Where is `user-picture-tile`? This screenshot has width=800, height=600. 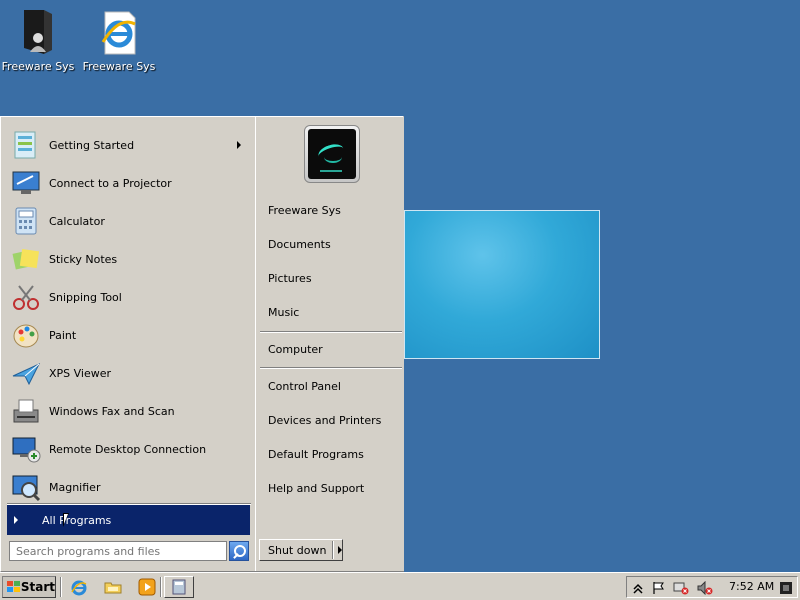
user-picture-tile is located at coordinates (332, 154).